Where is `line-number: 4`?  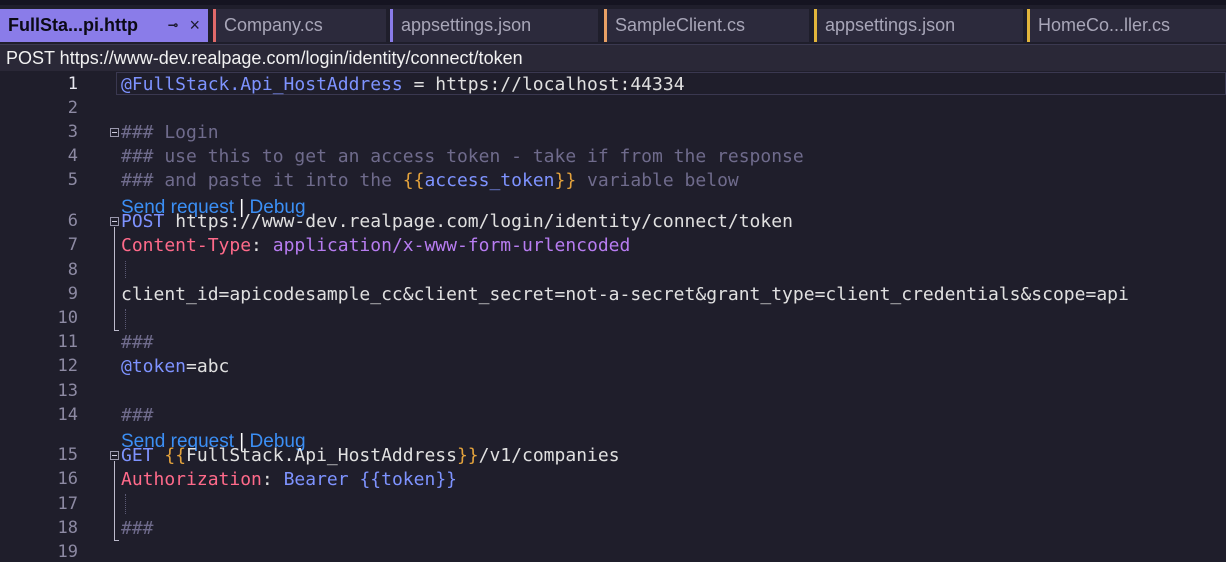 line-number: 4 is located at coordinates (72, 156).